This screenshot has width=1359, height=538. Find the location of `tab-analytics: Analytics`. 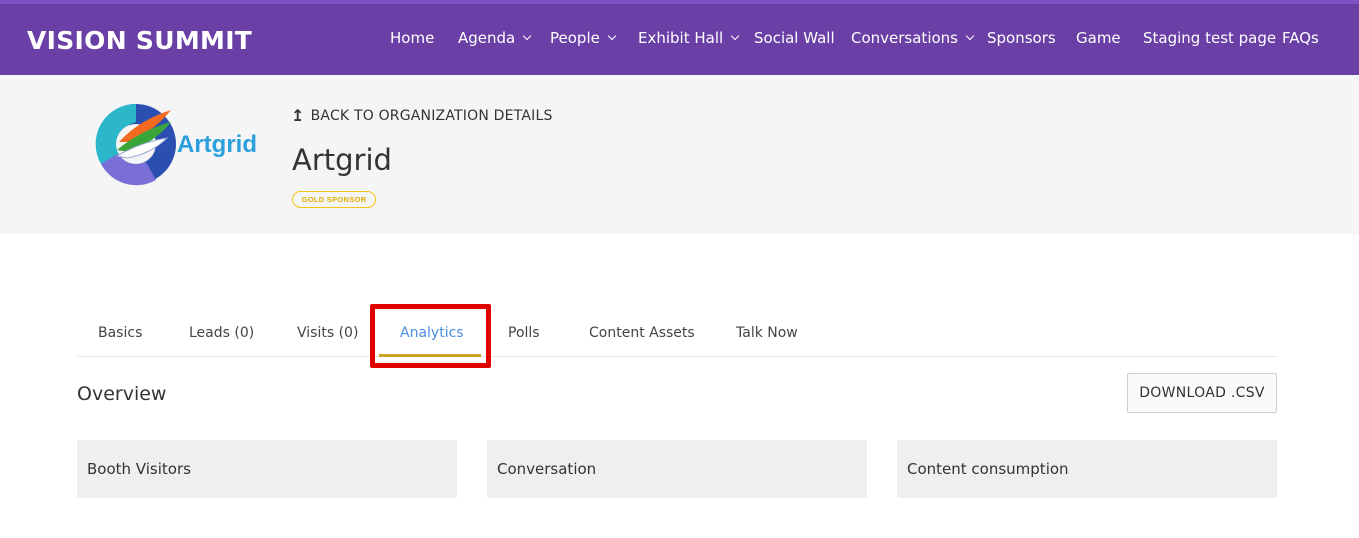

tab-analytics: Analytics is located at coordinates (432, 333).